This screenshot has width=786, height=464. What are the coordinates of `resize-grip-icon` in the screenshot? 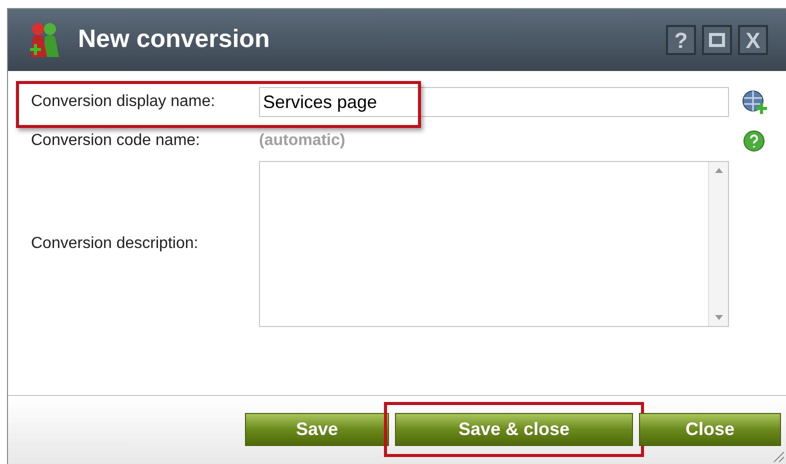 It's located at (778, 456).